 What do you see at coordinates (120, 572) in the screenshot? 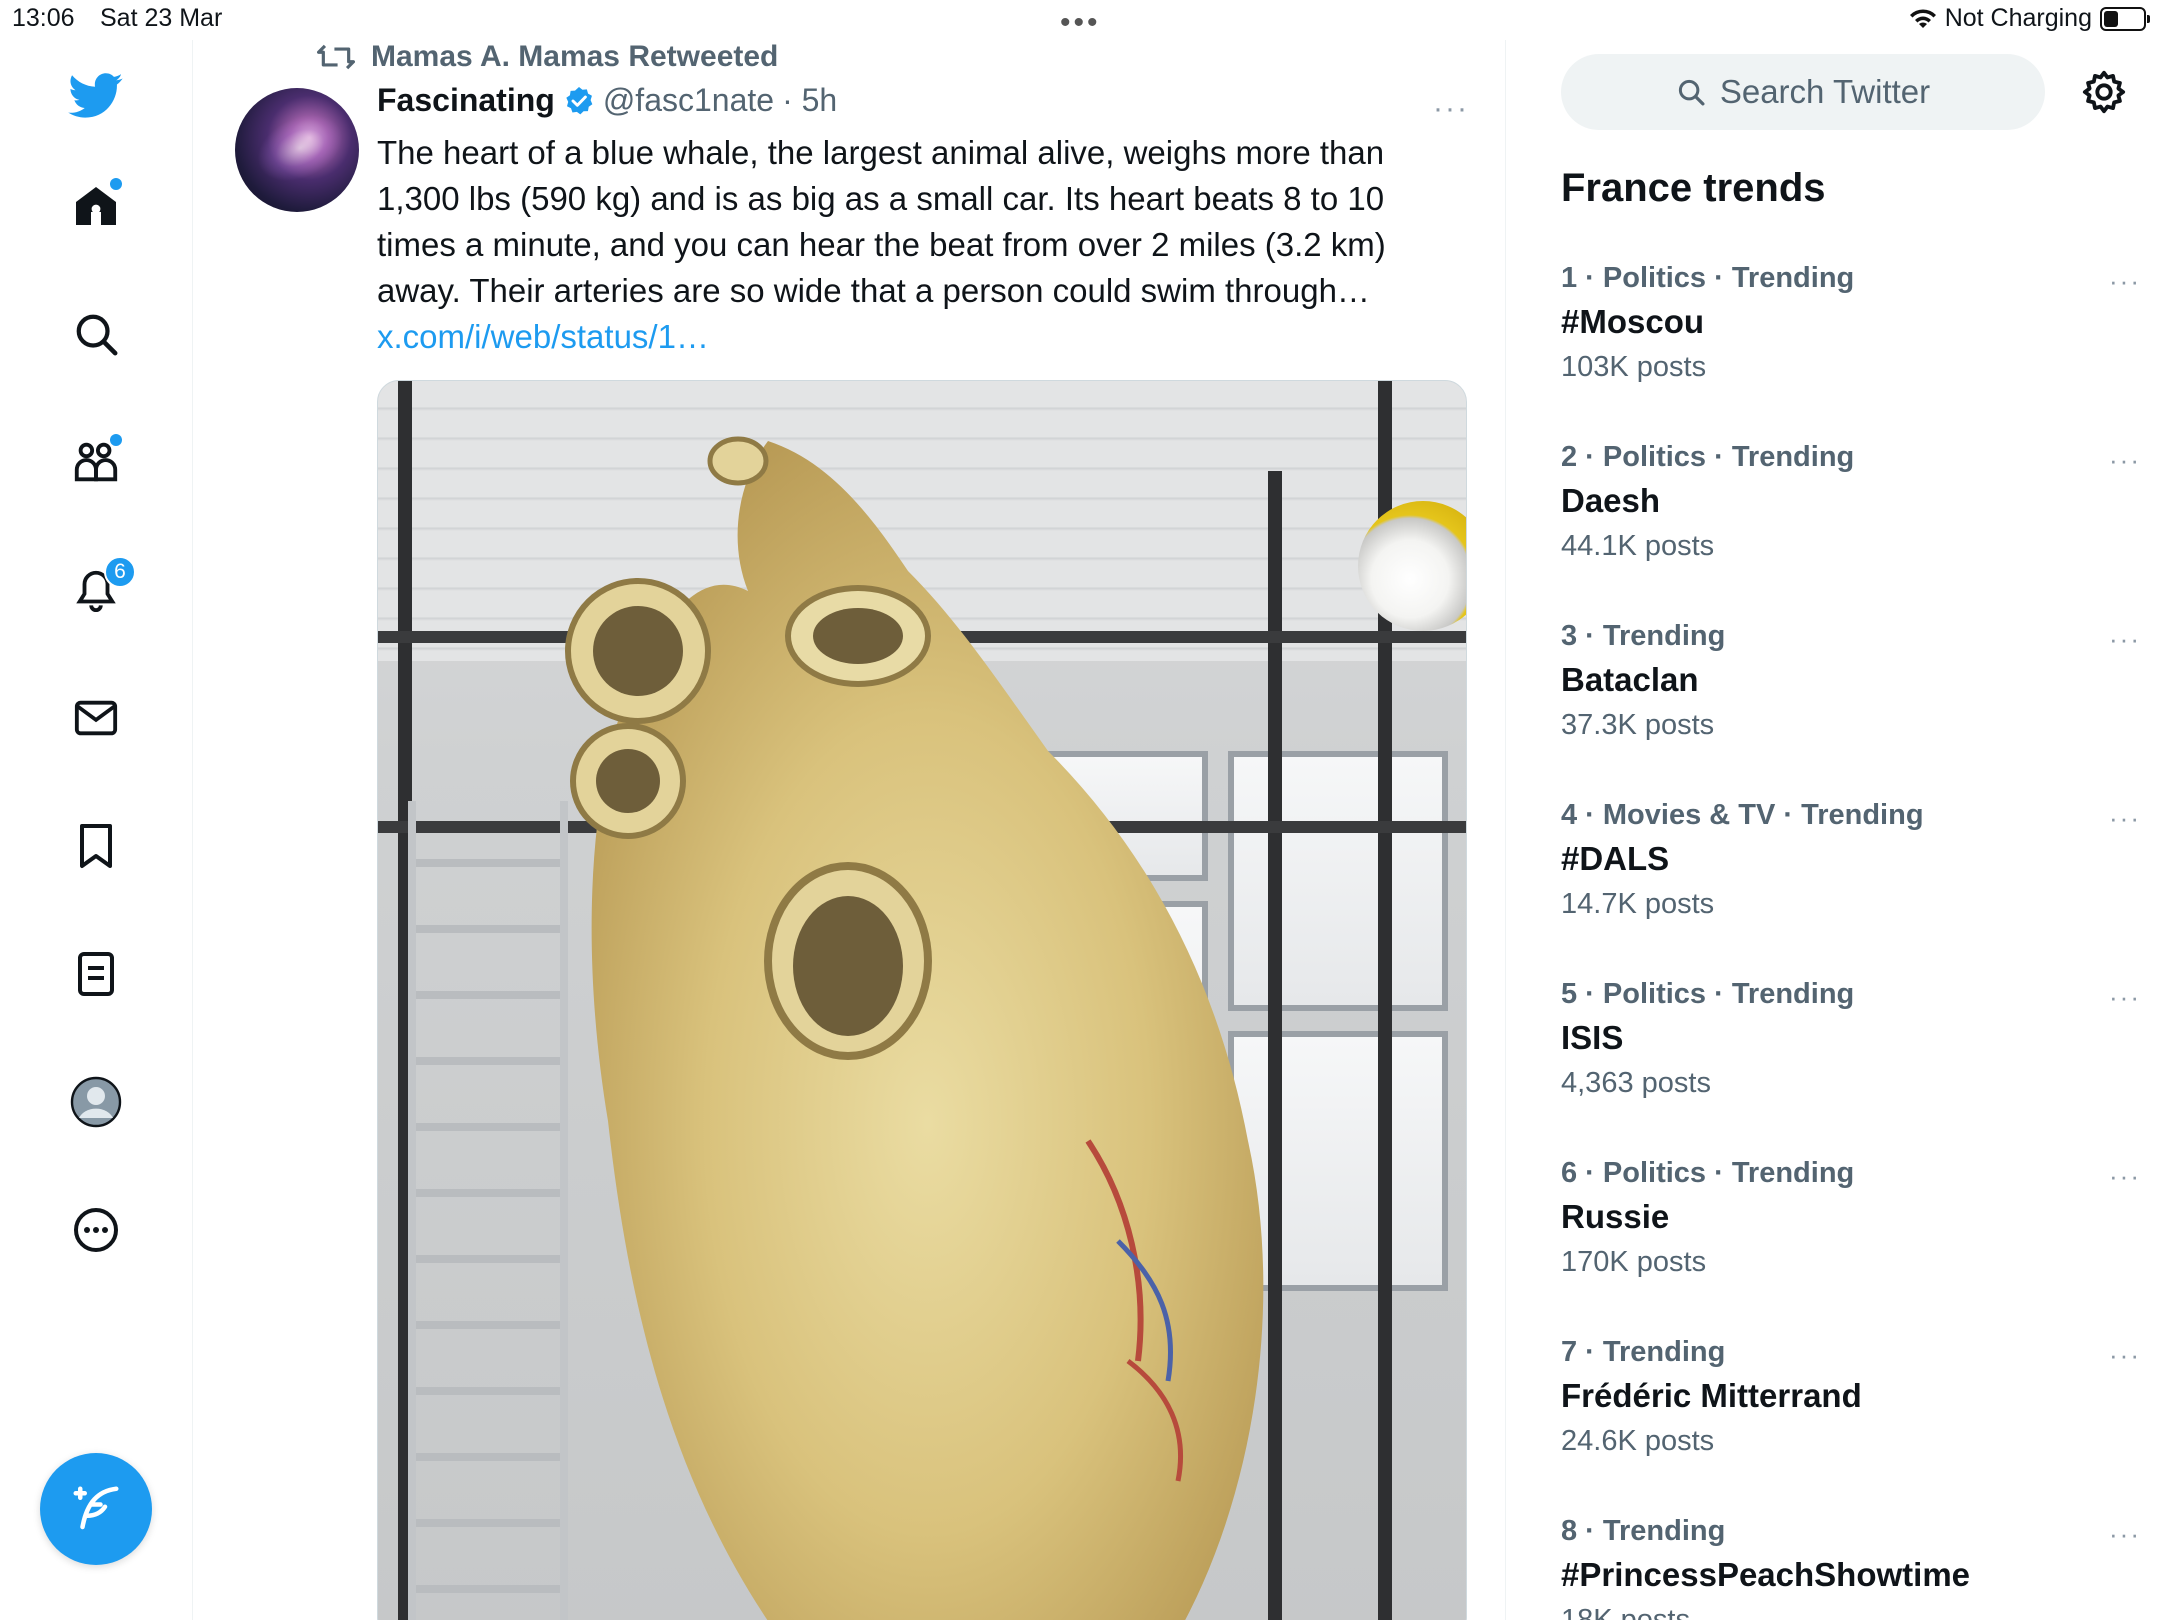
I see `notifications-badge: 6` at bounding box center [120, 572].